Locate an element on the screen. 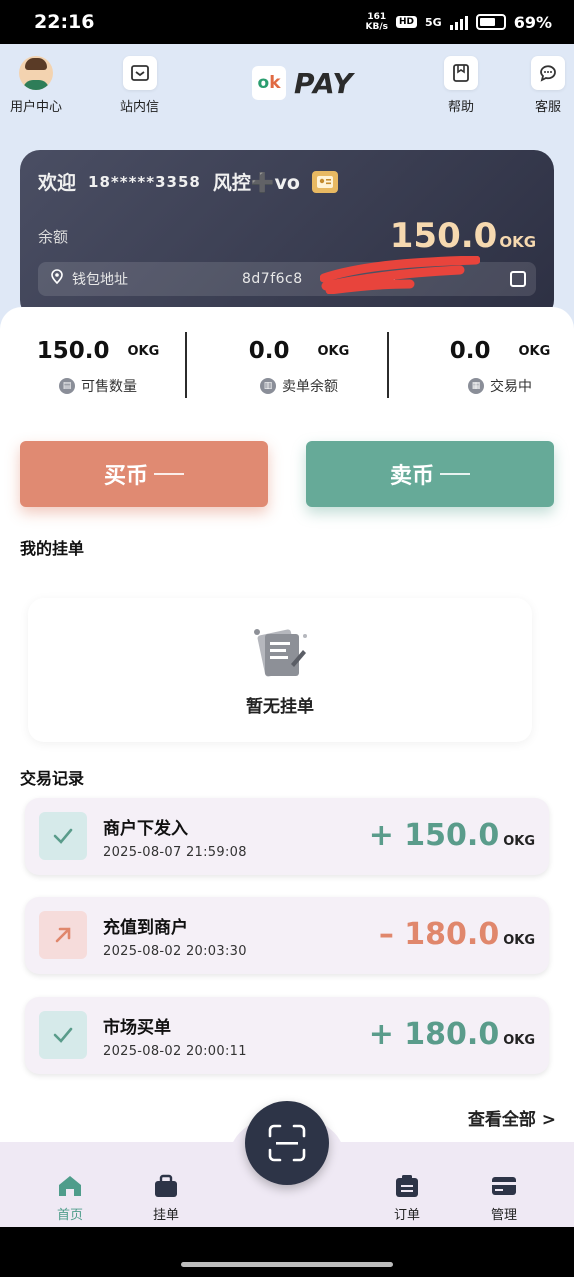 This screenshot has width=574, height=1277. sell-balance-icon: ▥ is located at coordinates (268, 386).